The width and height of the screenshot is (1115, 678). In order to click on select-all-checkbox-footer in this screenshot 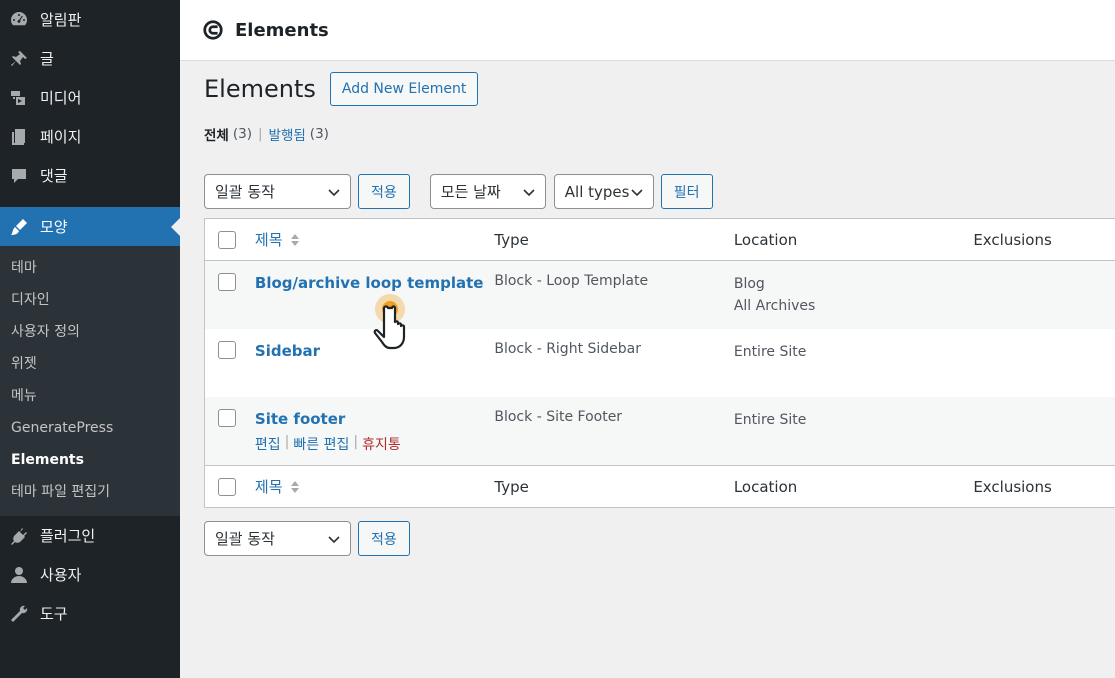, I will do `click(226, 486)`.